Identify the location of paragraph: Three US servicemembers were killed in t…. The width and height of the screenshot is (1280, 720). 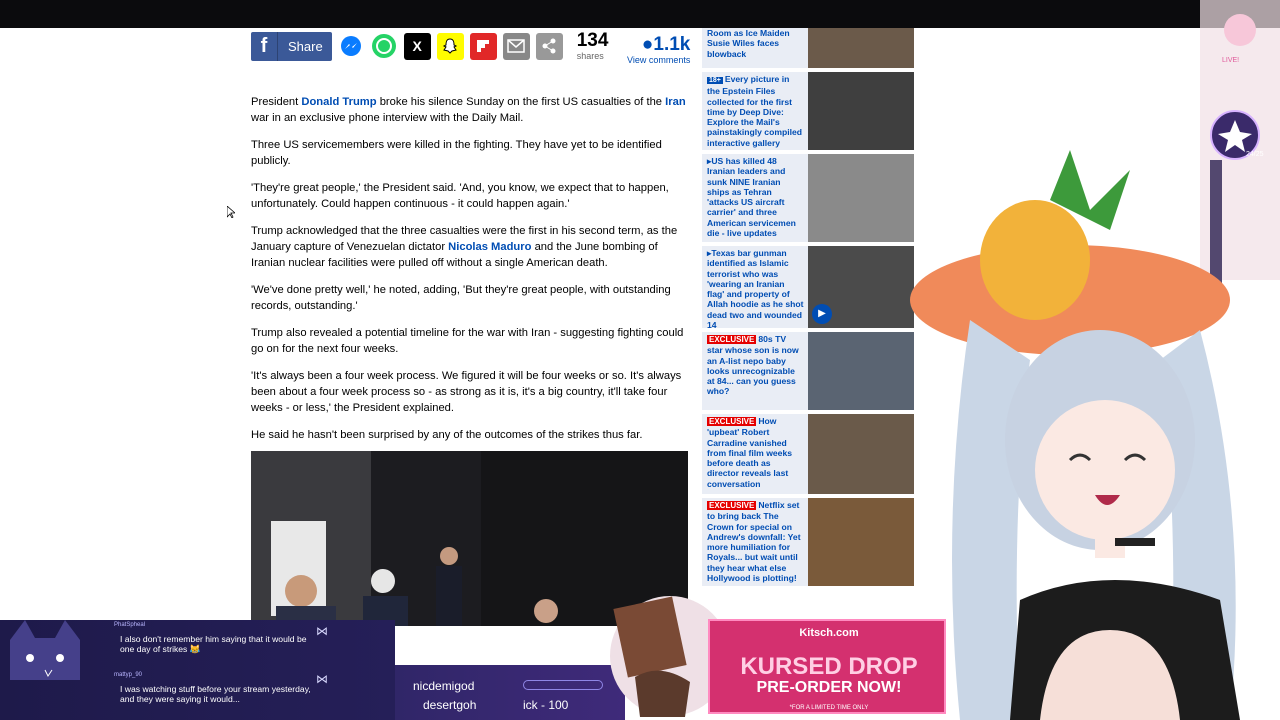
(456, 153).